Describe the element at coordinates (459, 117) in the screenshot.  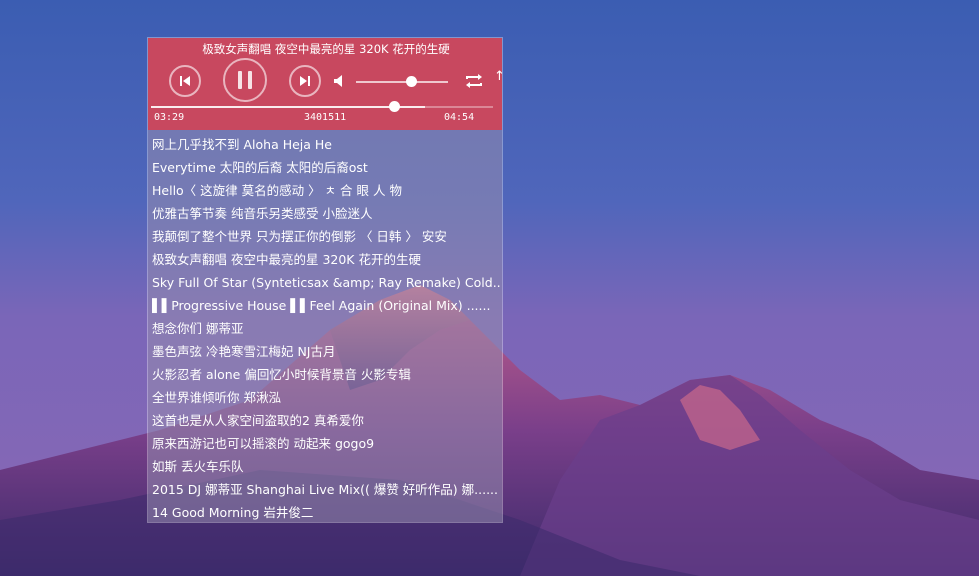
I see `total-time: 04:54` at that location.